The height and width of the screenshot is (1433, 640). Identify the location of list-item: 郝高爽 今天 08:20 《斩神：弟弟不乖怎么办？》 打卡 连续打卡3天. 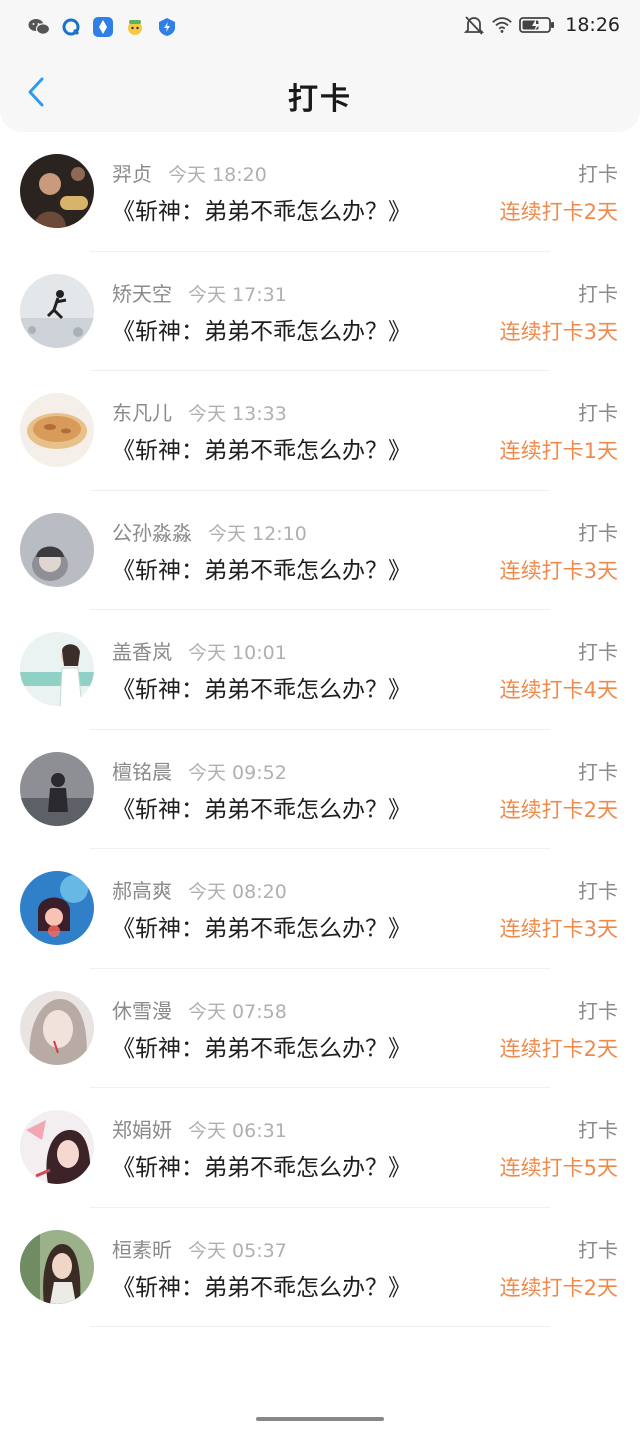
(320, 909).